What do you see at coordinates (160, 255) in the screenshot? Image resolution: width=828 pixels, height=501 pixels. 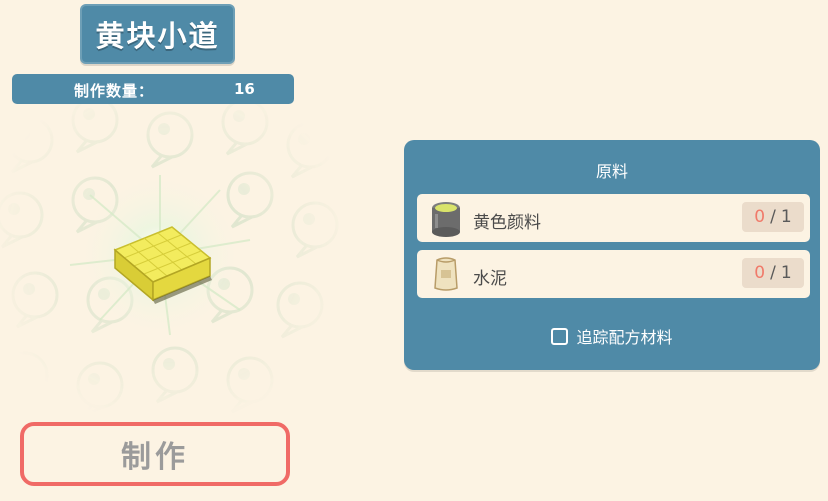 I see `yellow-block-path-icon` at bounding box center [160, 255].